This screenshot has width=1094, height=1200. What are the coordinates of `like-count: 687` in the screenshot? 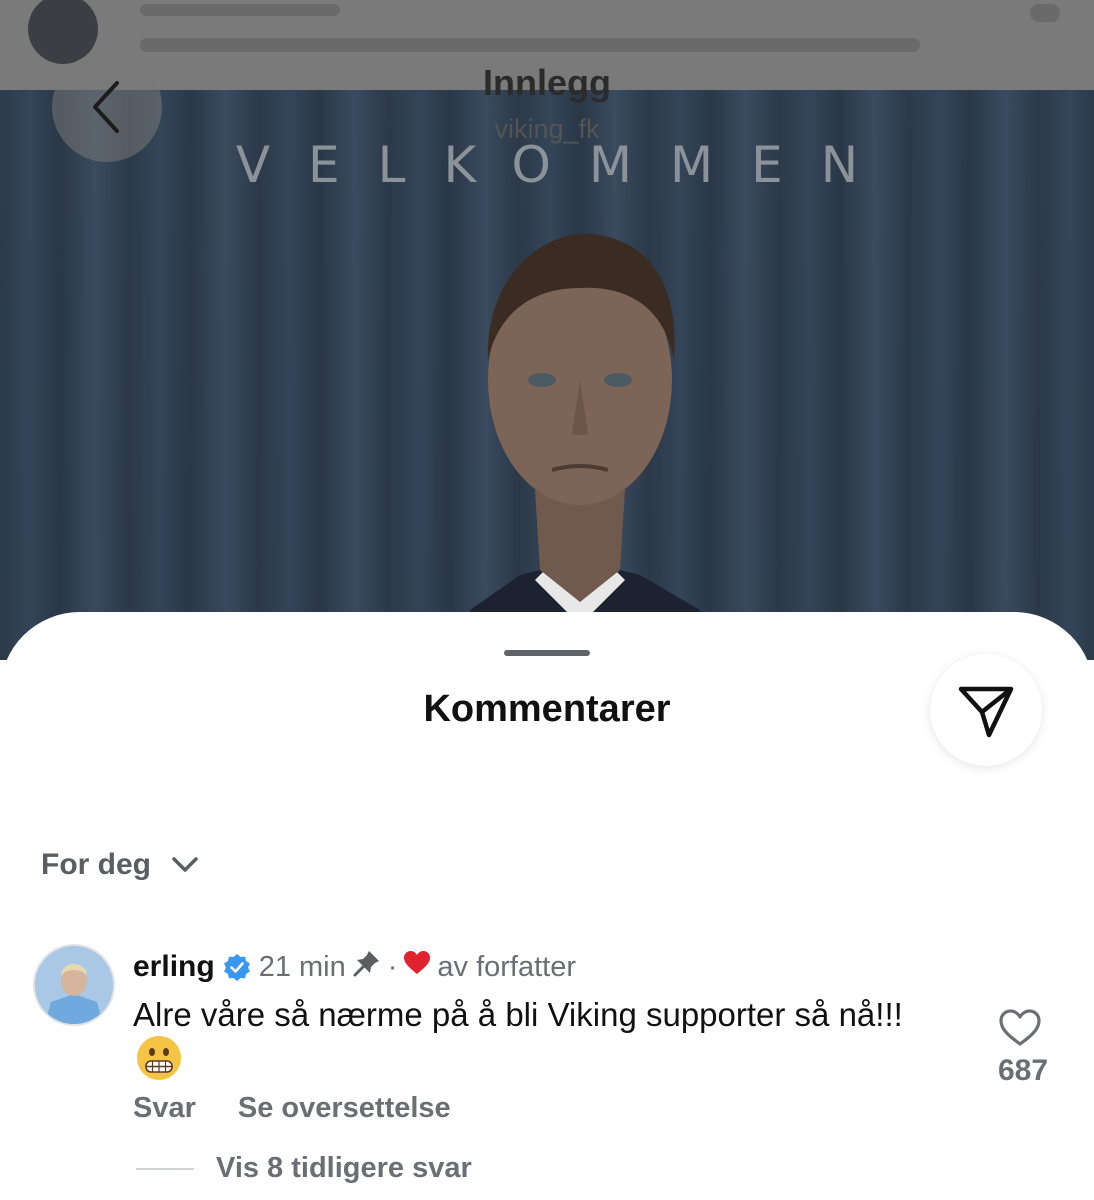 It's located at (1023, 1070).